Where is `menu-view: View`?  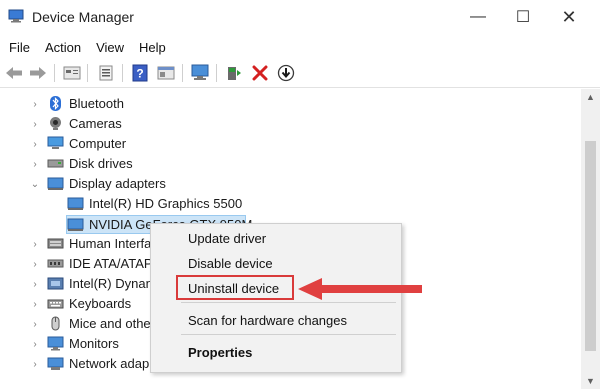 menu-view: View is located at coordinates (110, 47).